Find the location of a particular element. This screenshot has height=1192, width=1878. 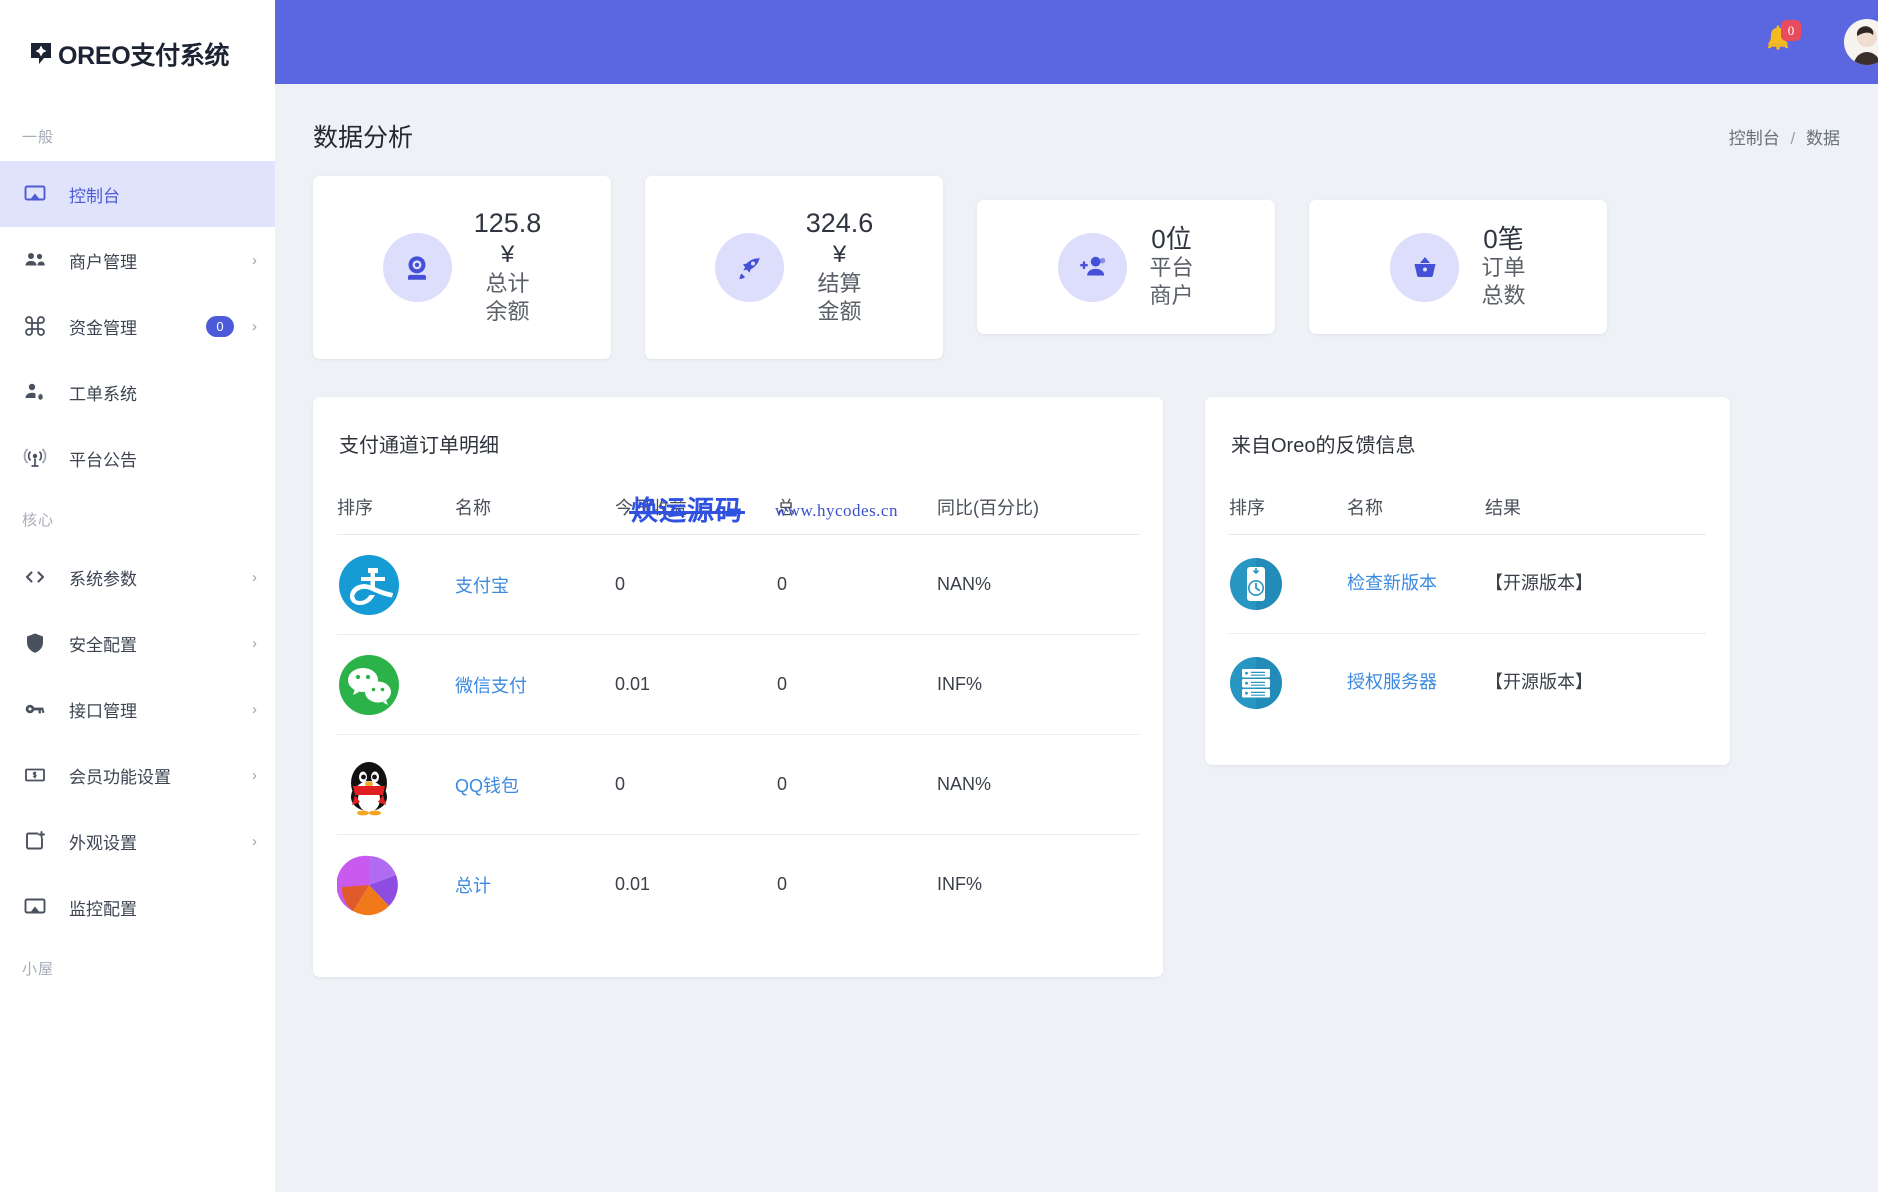

sidebar-item-监控配置: 监控配置 is located at coordinates (137, 907).